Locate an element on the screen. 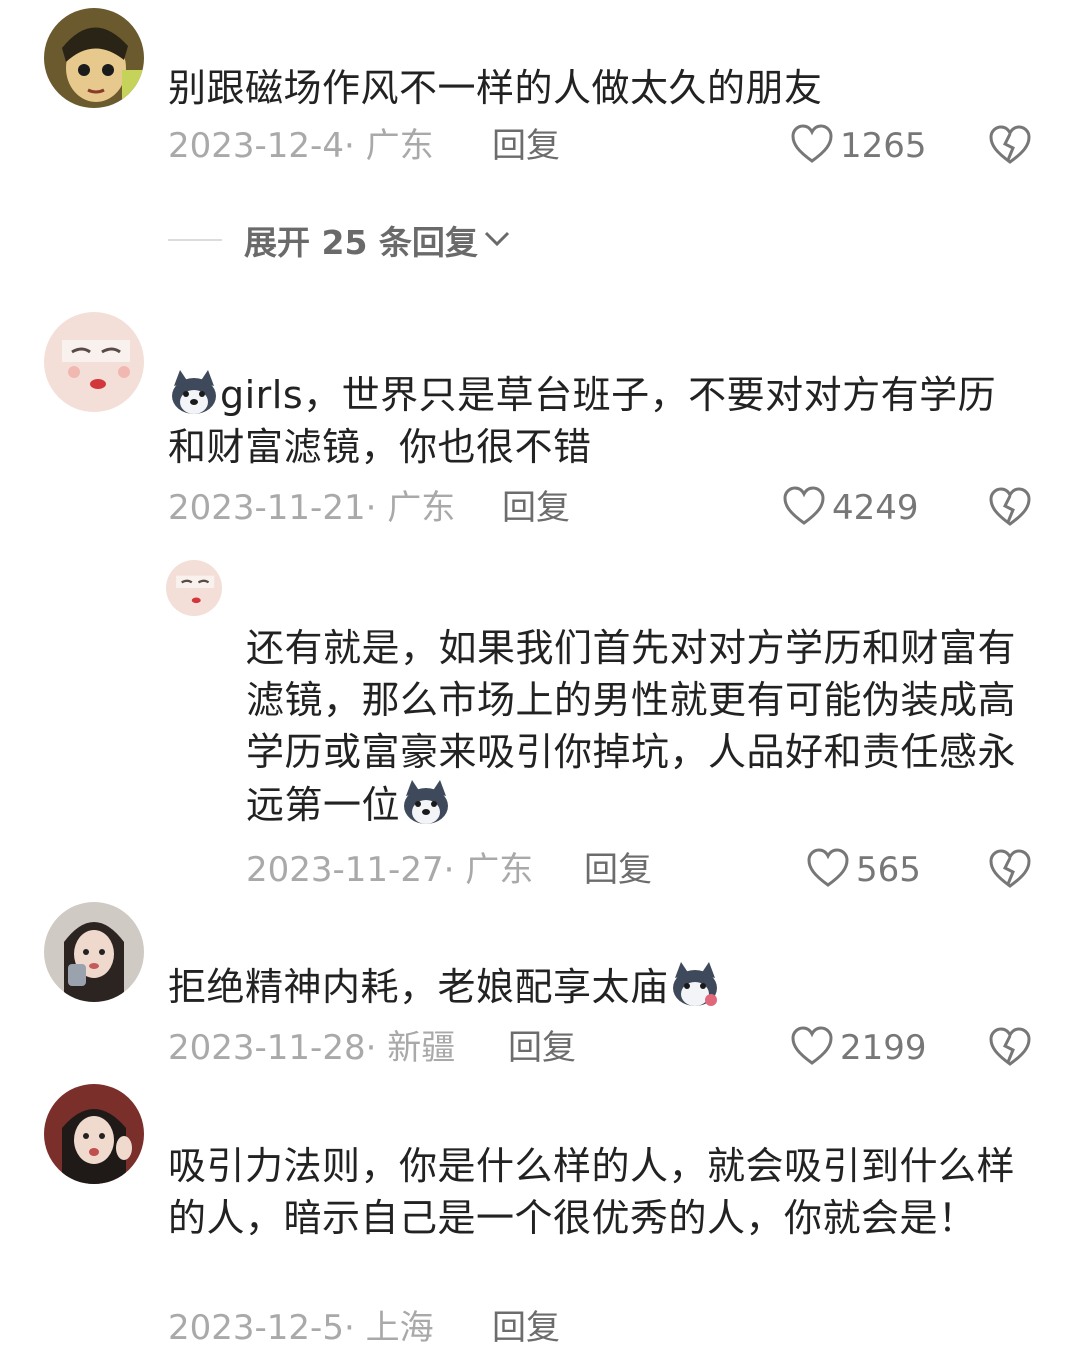 This screenshot has height=1350, width=1080. like-button: 4249 is located at coordinates (850, 508).